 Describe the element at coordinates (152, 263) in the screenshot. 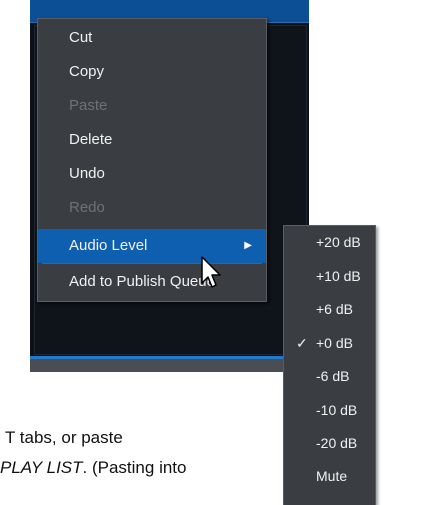

I see `menu-separator` at that location.